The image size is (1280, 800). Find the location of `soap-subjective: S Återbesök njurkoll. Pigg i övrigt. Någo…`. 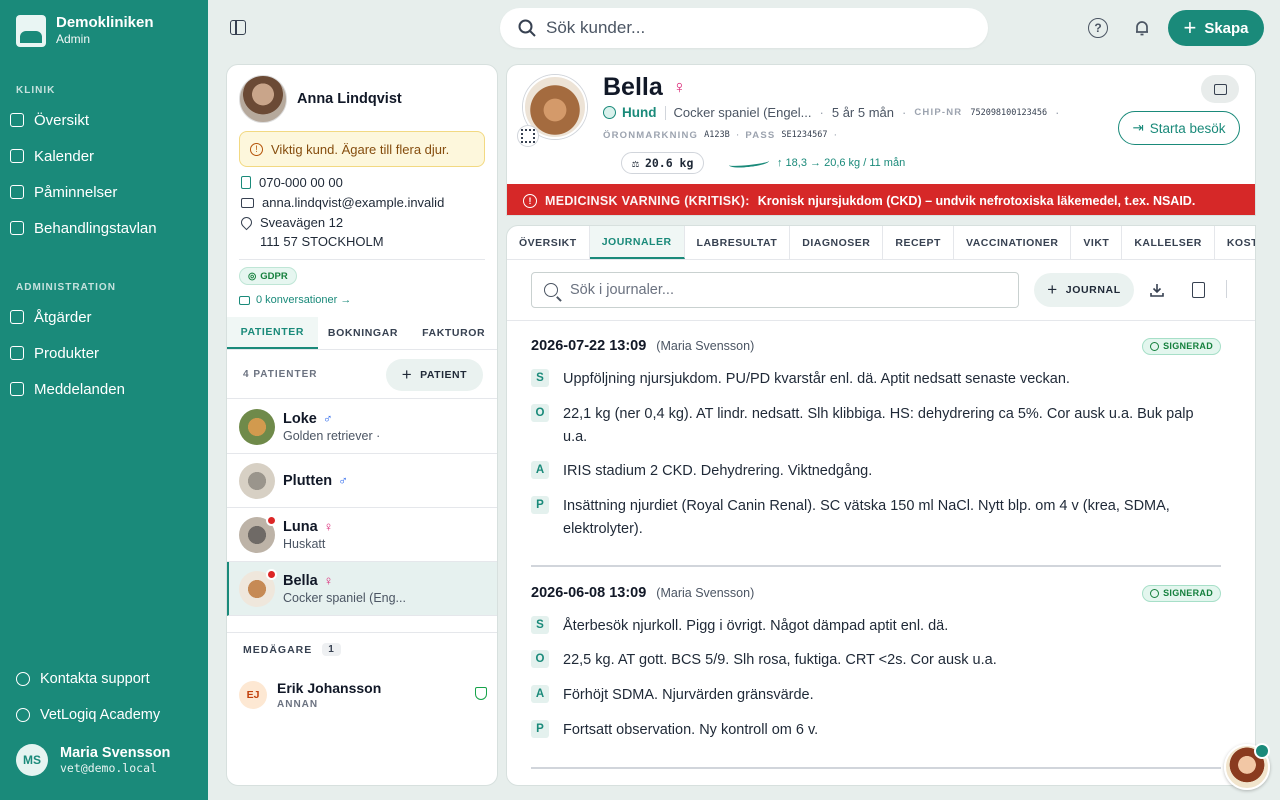

soap-subjective: S Återbesök njurkoll. Pigg i övrigt. Någo… is located at coordinates (876, 626).